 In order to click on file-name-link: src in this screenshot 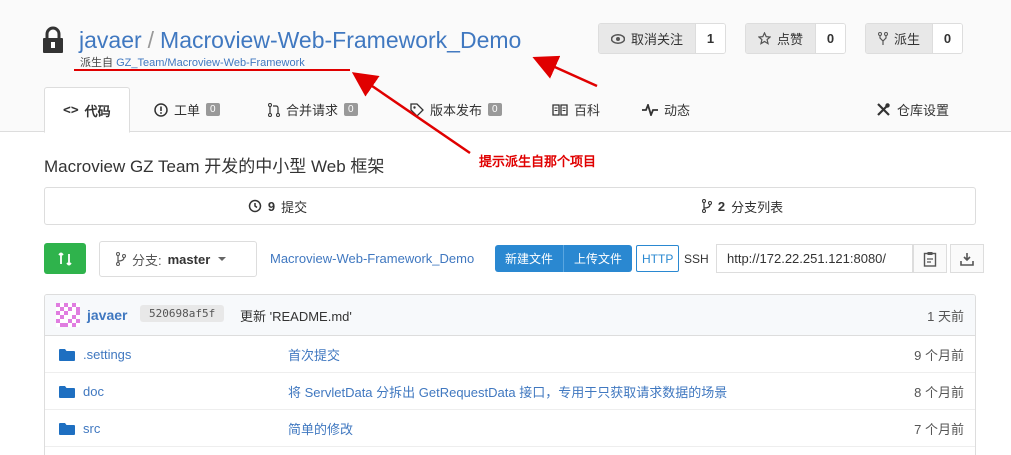, I will do `click(91, 428)`.